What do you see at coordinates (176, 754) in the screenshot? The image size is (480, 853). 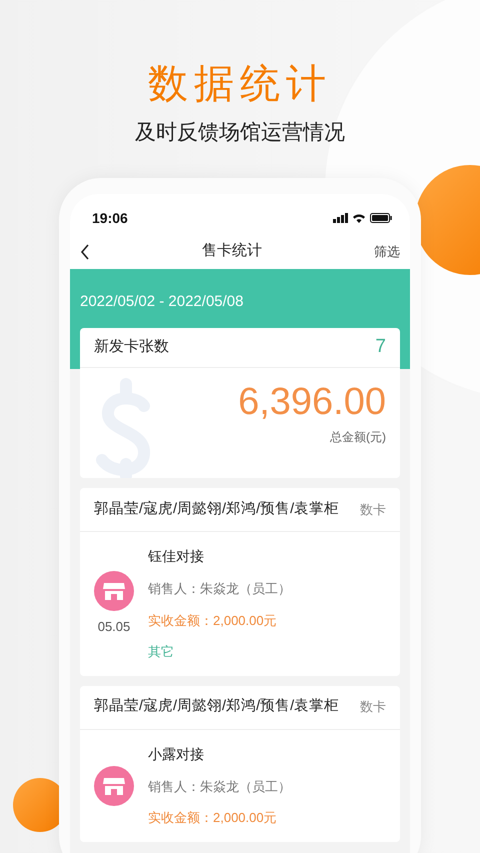 I see `record-name: 小露对接` at bounding box center [176, 754].